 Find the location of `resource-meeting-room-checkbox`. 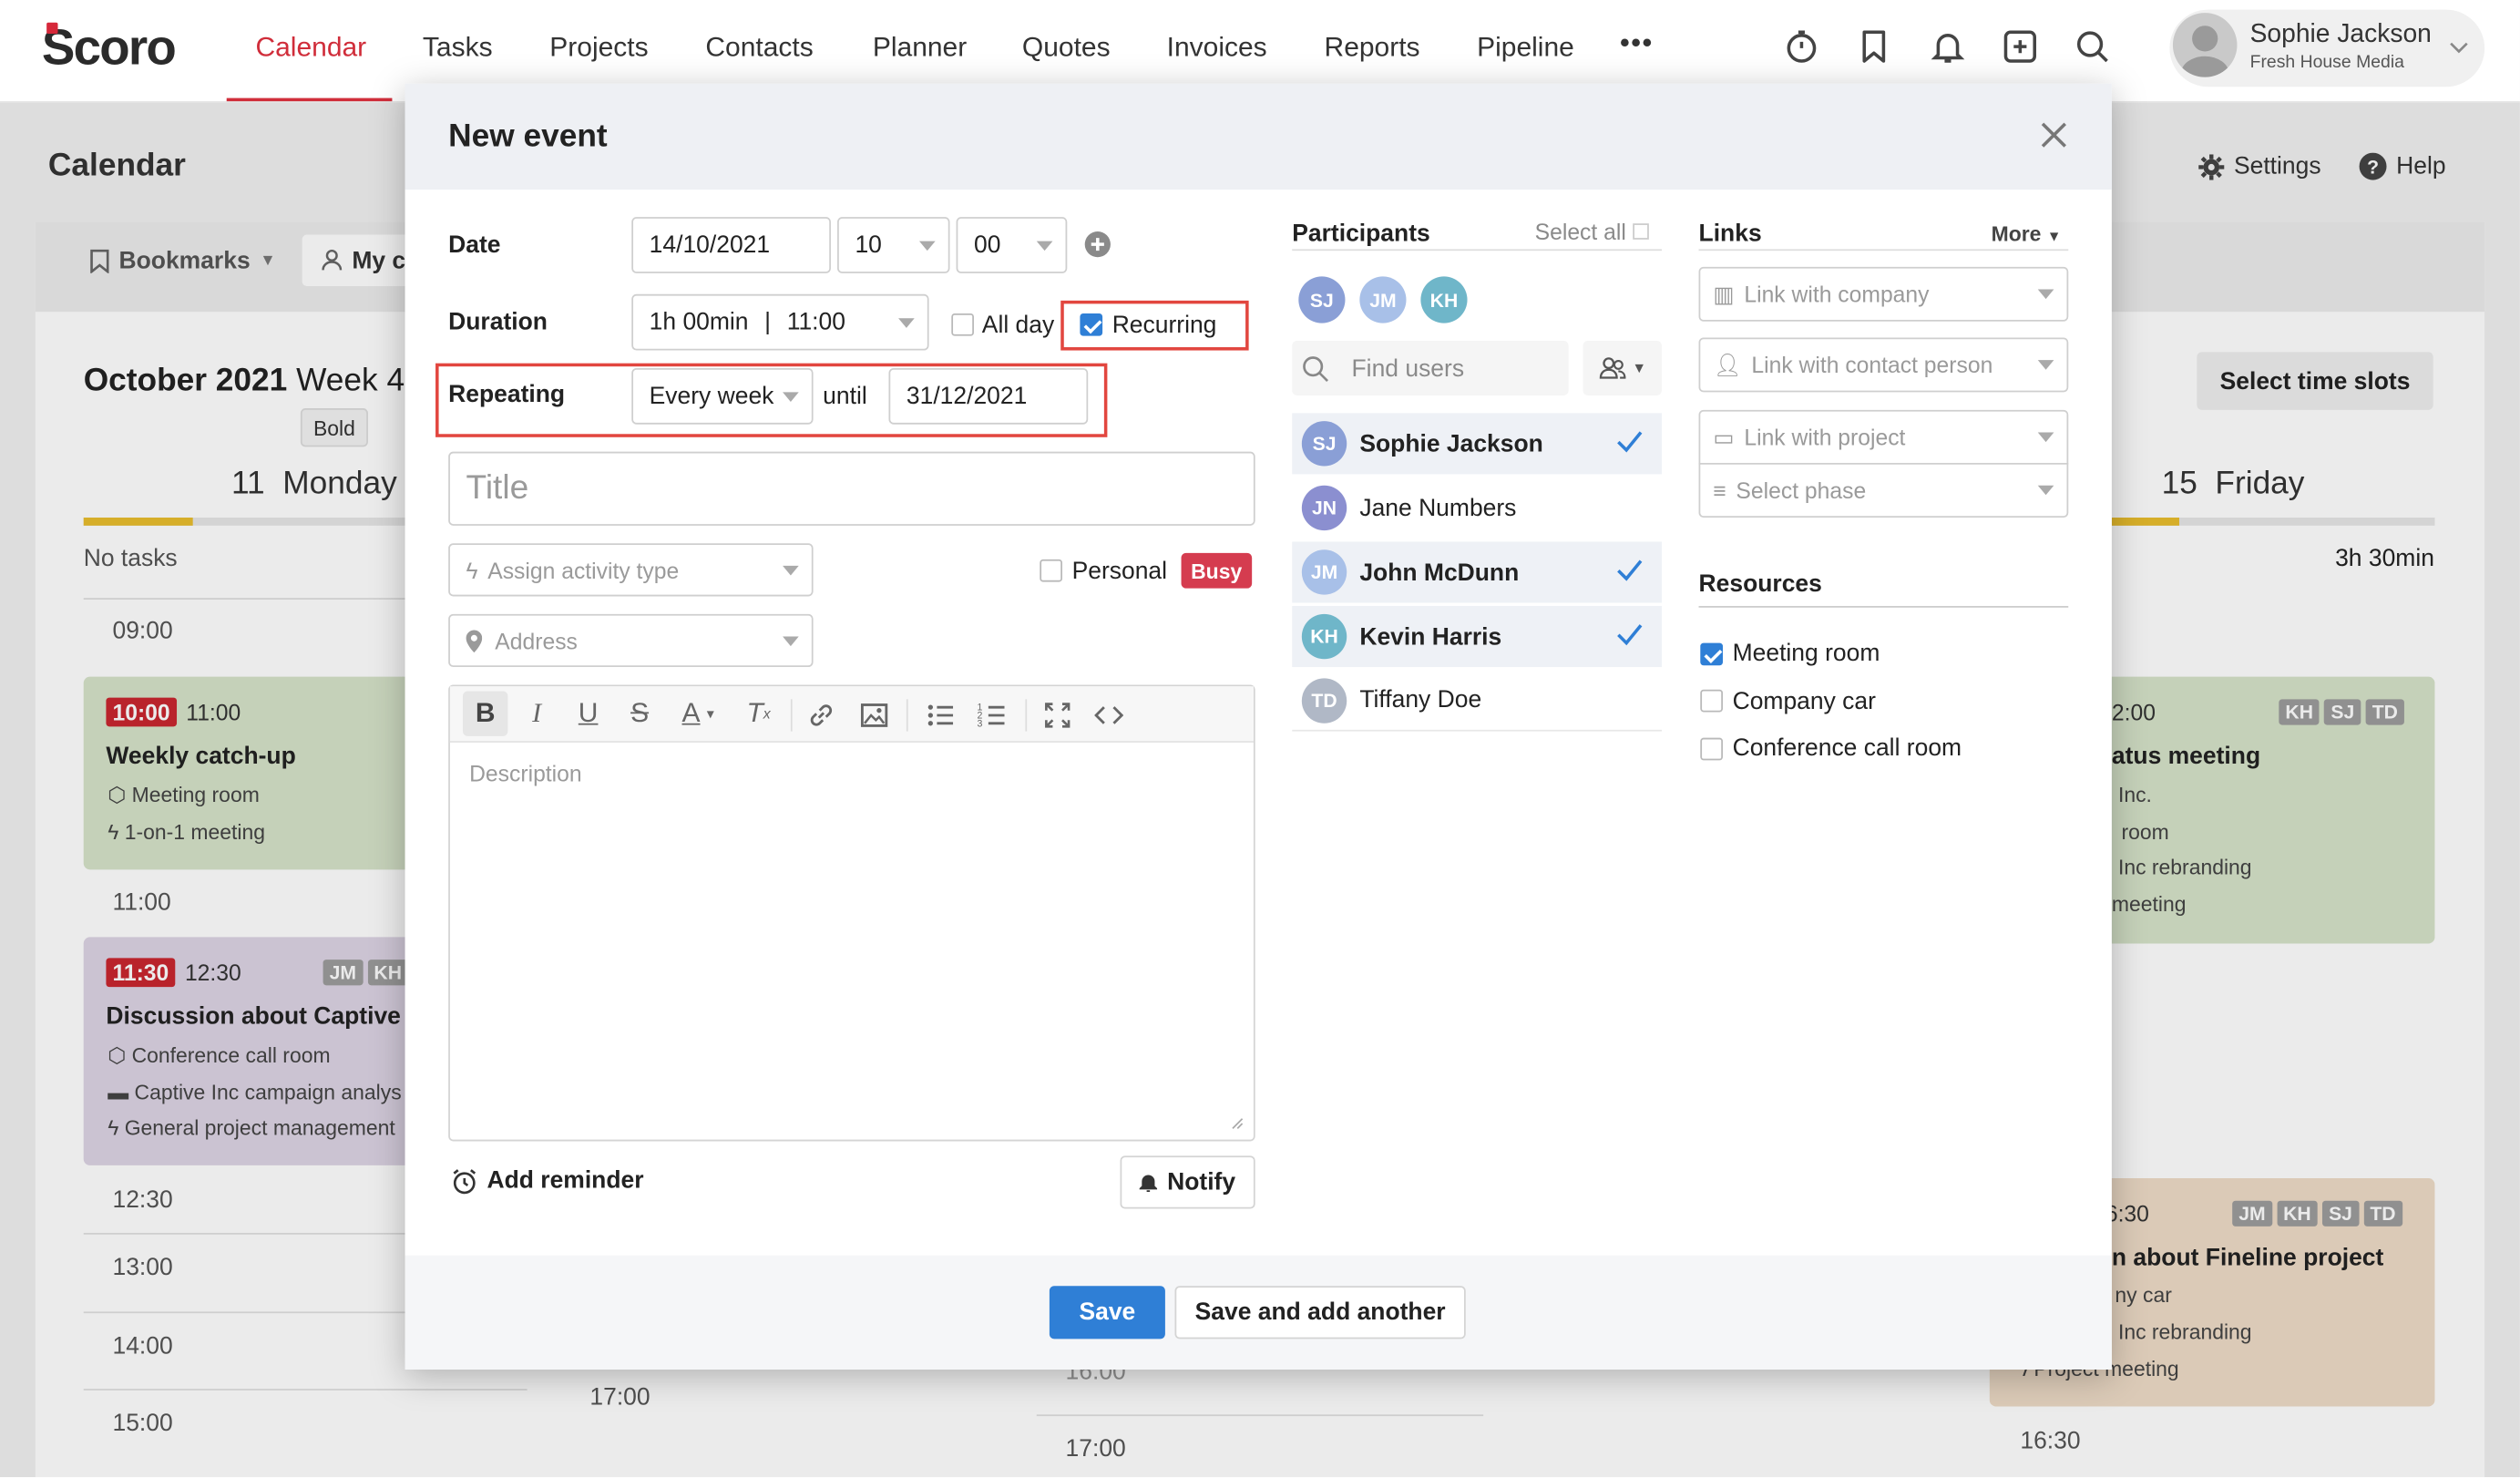

resource-meeting-room-checkbox is located at coordinates (1712, 654).